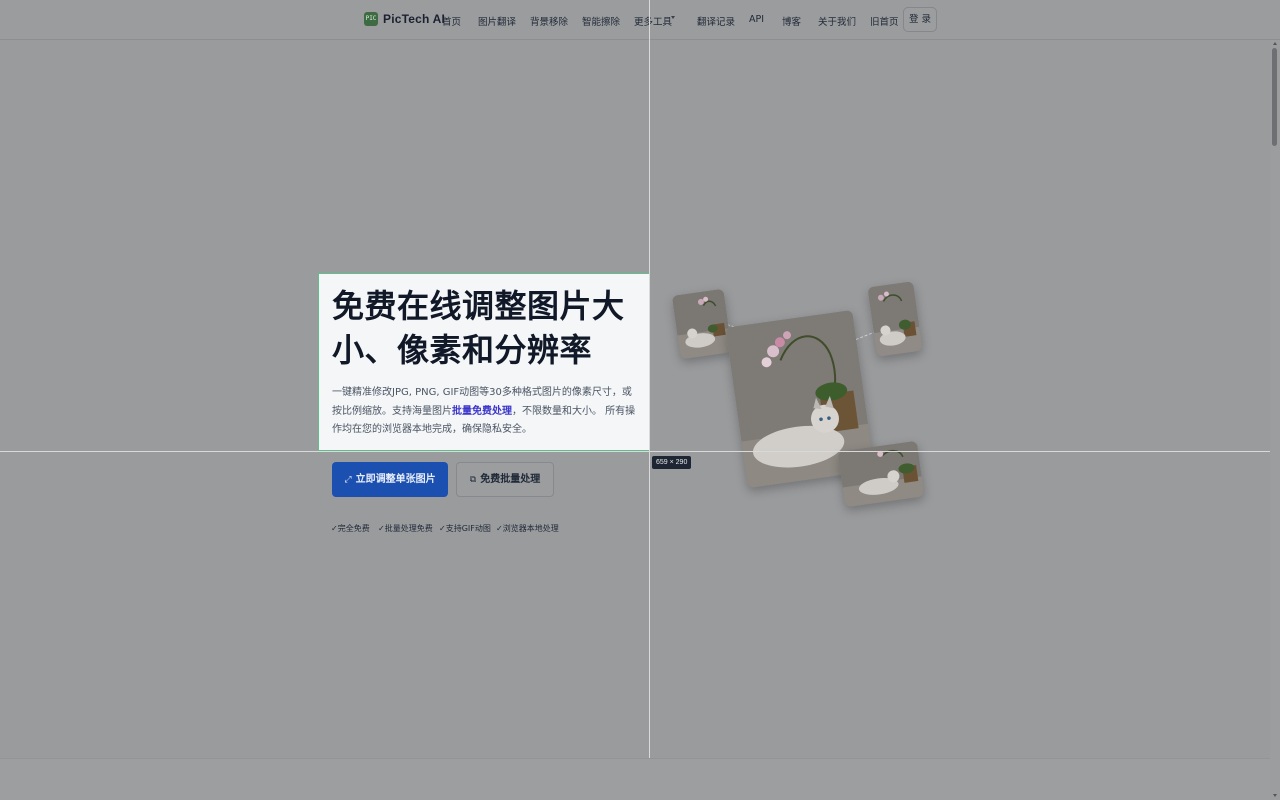 Image resolution: width=1280 pixels, height=800 pixels. I want to click on chevron-down-icon, so click(673, 17).